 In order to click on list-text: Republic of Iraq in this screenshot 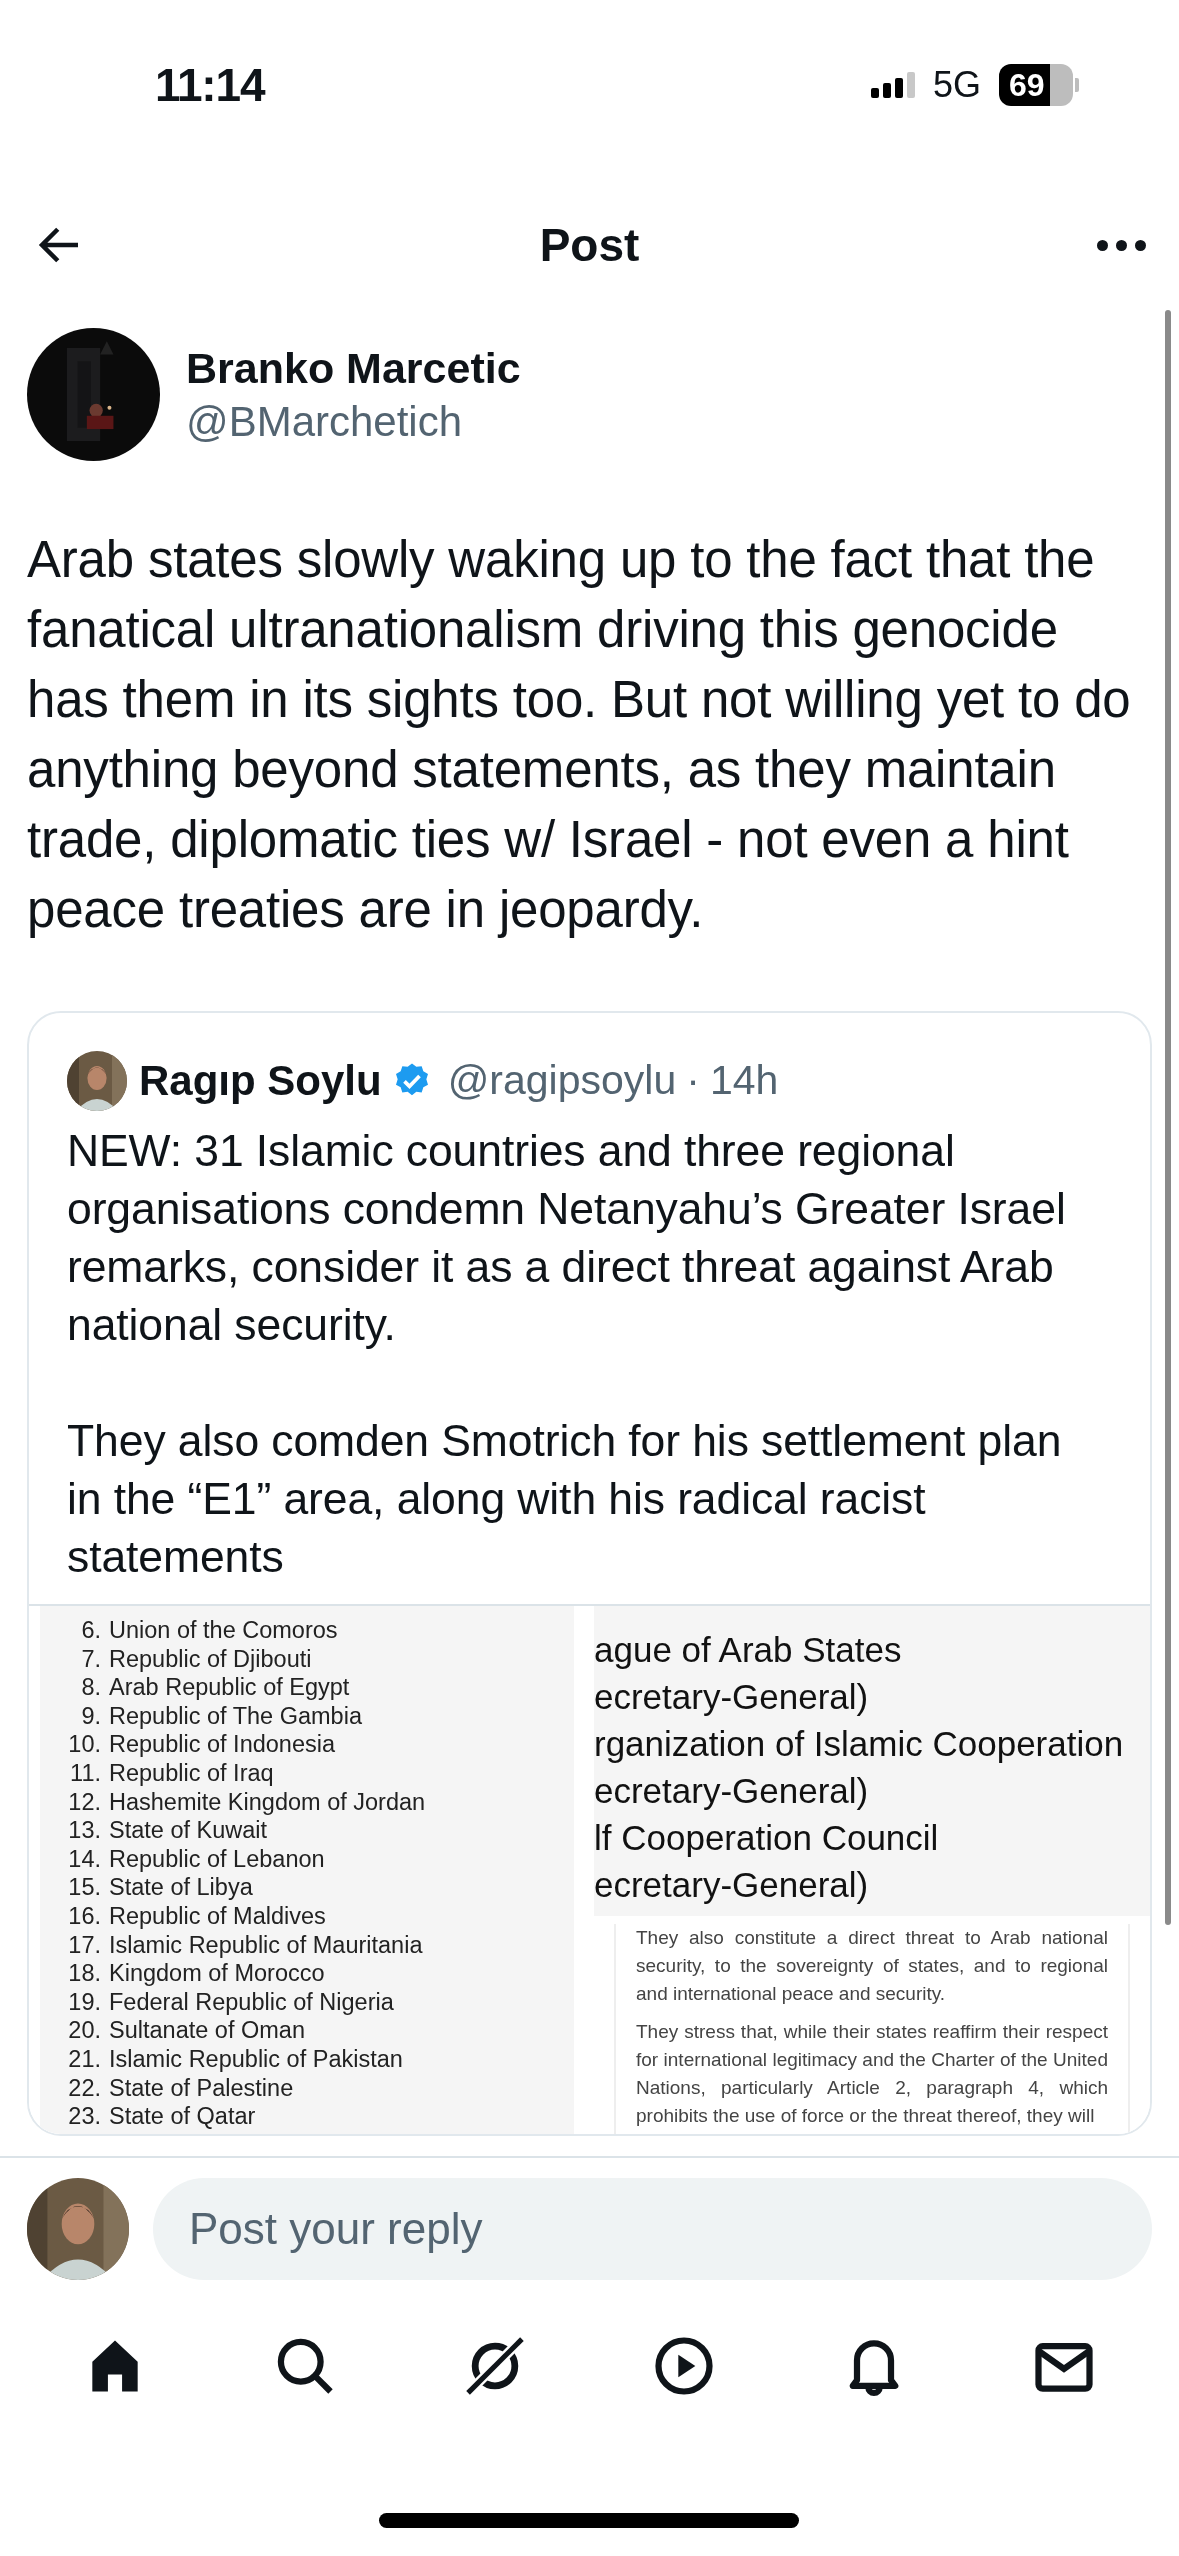, I will do `click(191, 1773)`.